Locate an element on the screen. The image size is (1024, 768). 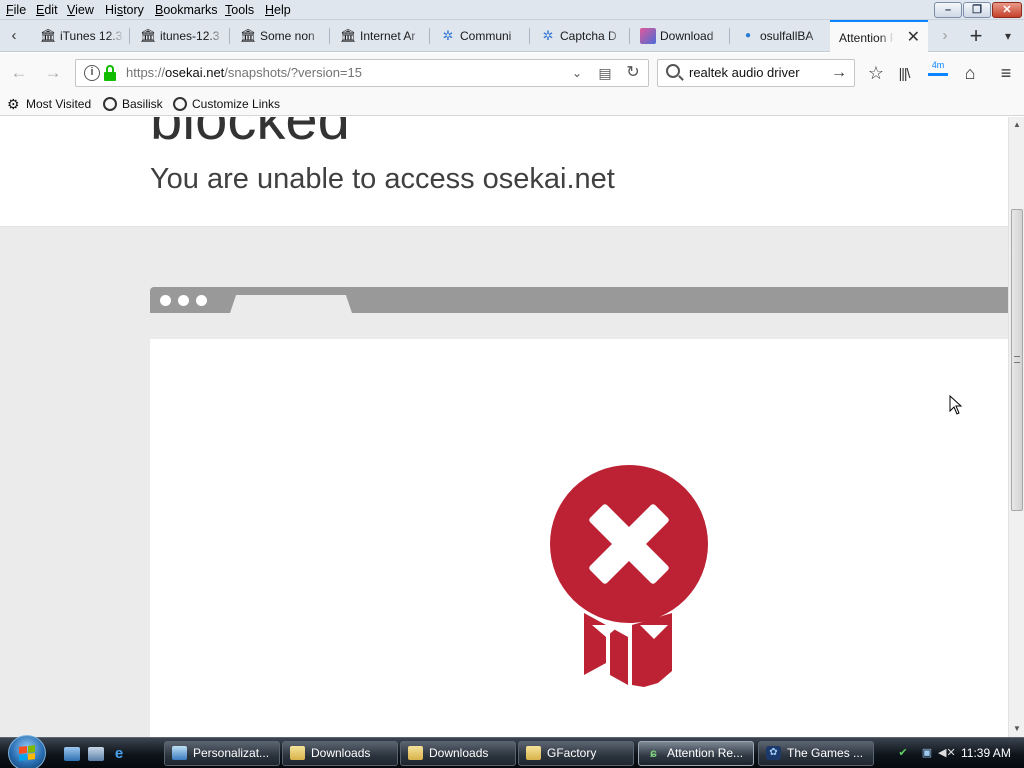
menu-view: View is located at coordinates (80, 10).